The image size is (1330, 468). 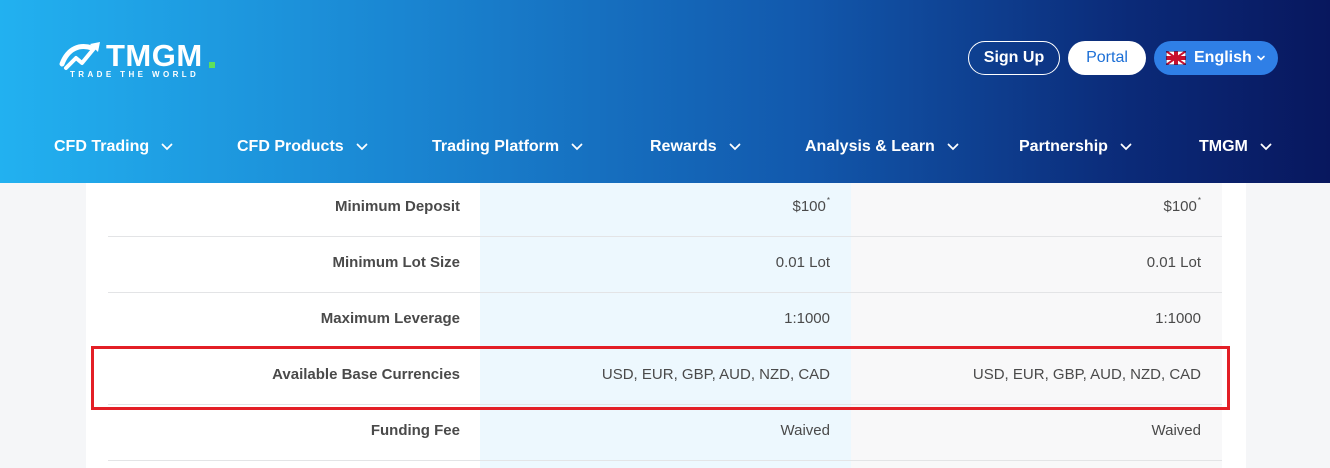 I want to click on row-value-account-1: 1:1000, so click(x=807, y=318).